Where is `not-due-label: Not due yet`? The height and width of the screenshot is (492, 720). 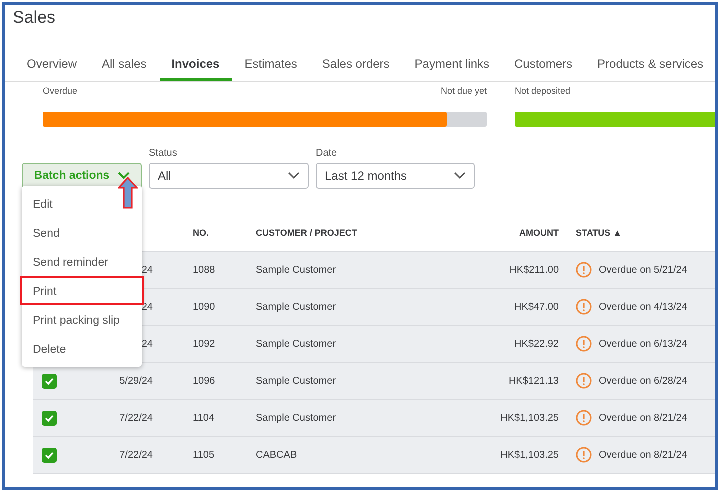 not-due-label: Not due yet is located at coordinates (463, 92).